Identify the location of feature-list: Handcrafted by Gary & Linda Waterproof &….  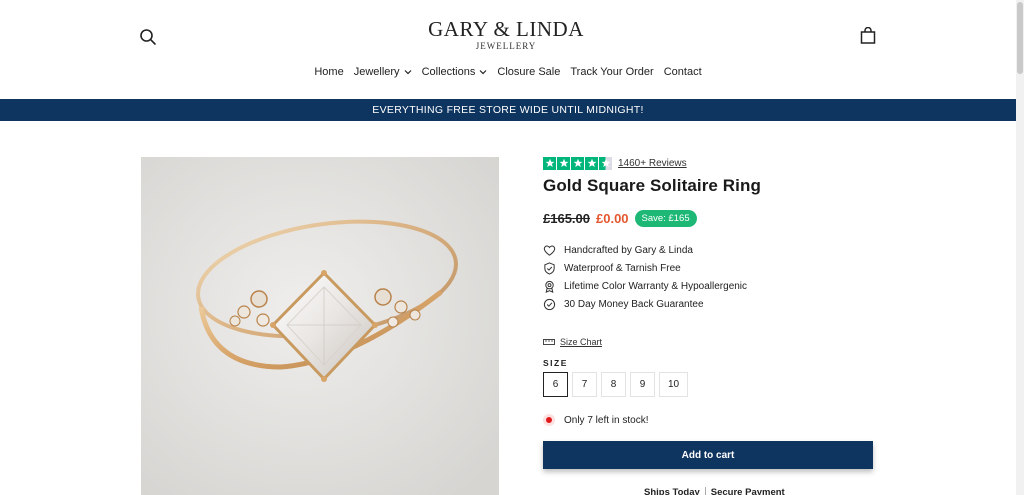
(709, 277).